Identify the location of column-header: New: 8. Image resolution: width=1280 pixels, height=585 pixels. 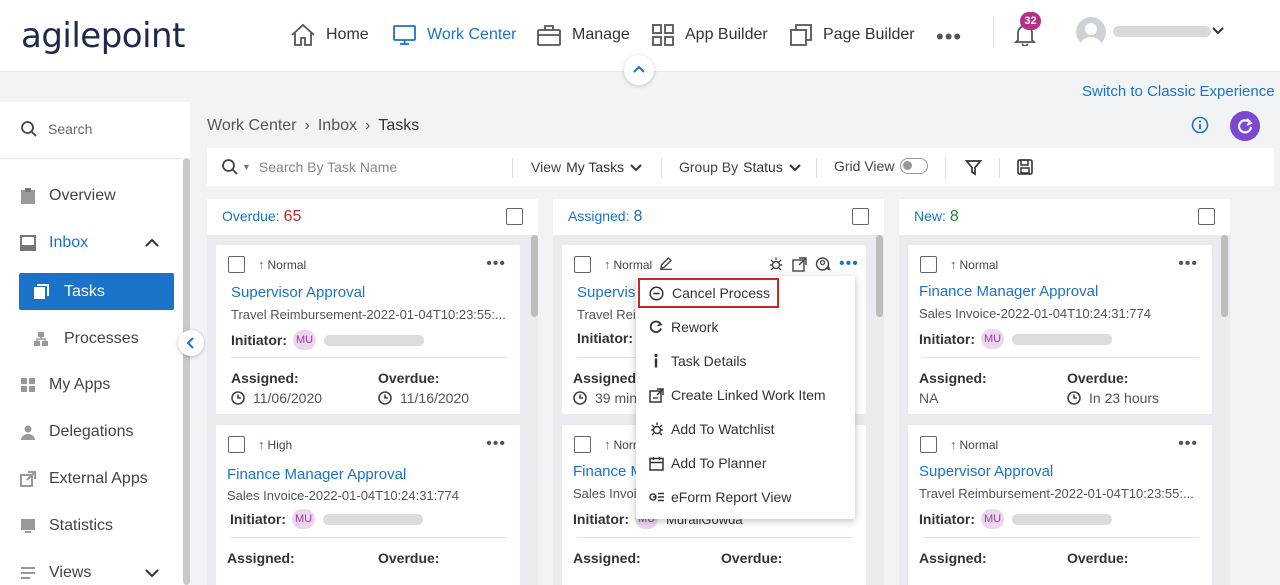
(1064, 217).